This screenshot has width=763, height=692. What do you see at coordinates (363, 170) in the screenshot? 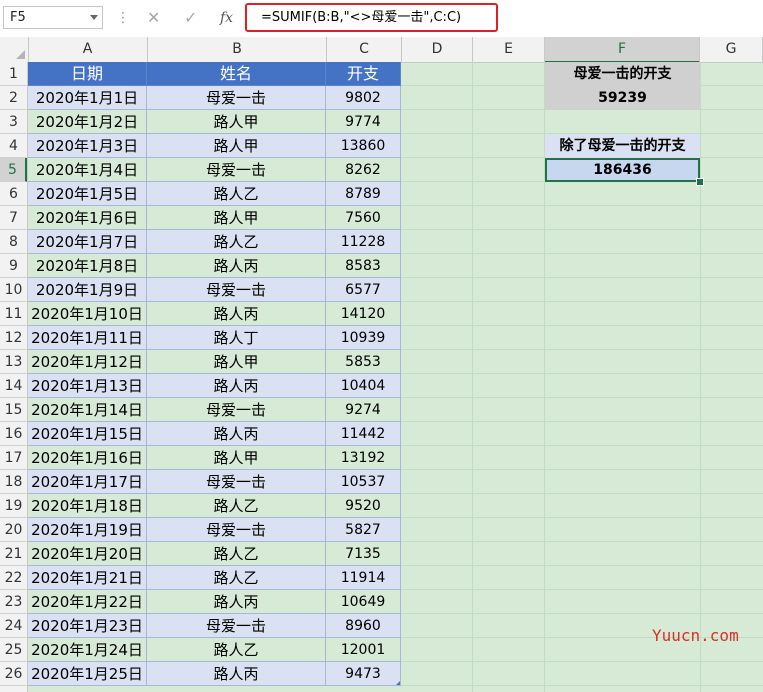
I see `expense-cell: 8262` at bounding box center [363, 170].